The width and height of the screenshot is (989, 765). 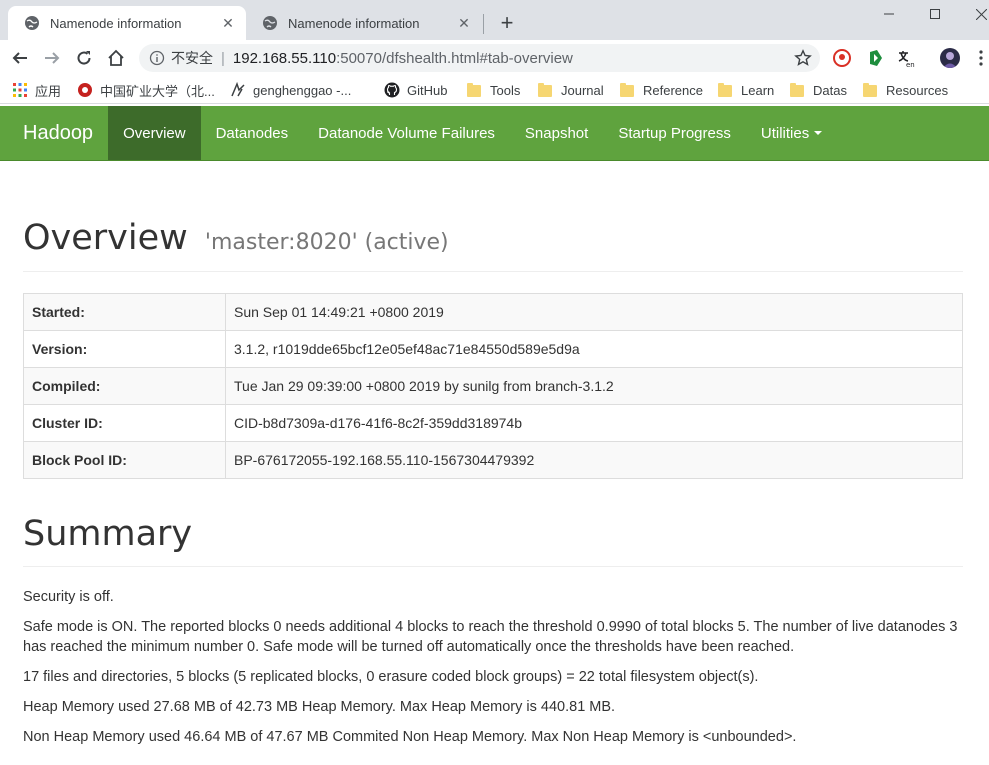 I want to click on overview-title: Overview, so click(x=105, y=238).